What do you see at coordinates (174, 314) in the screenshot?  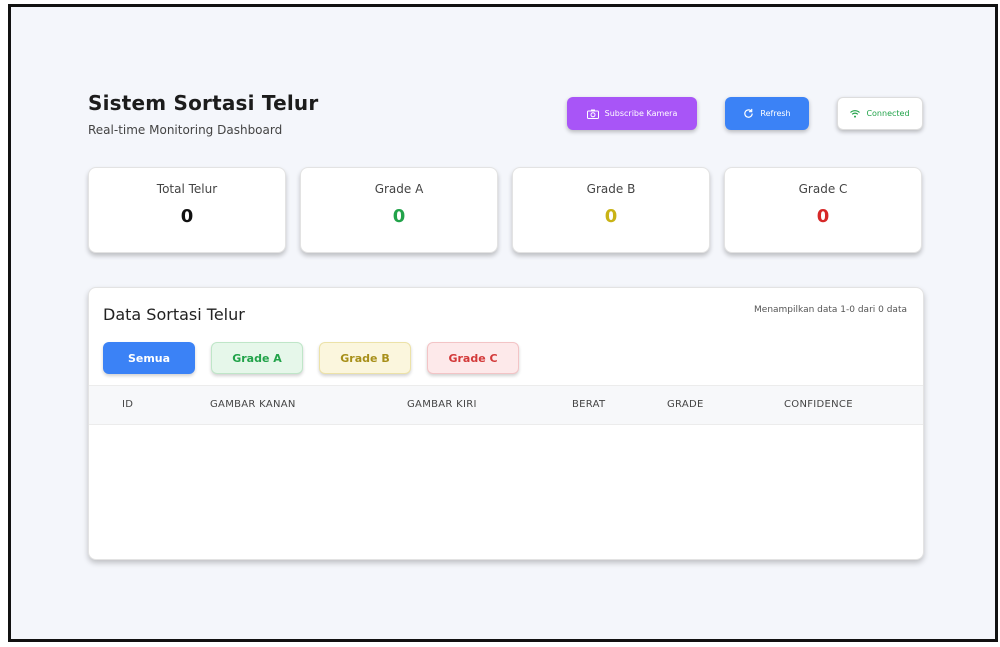 I see `table-title: Data Sortasi Telur` at bounding box center [174, 314].